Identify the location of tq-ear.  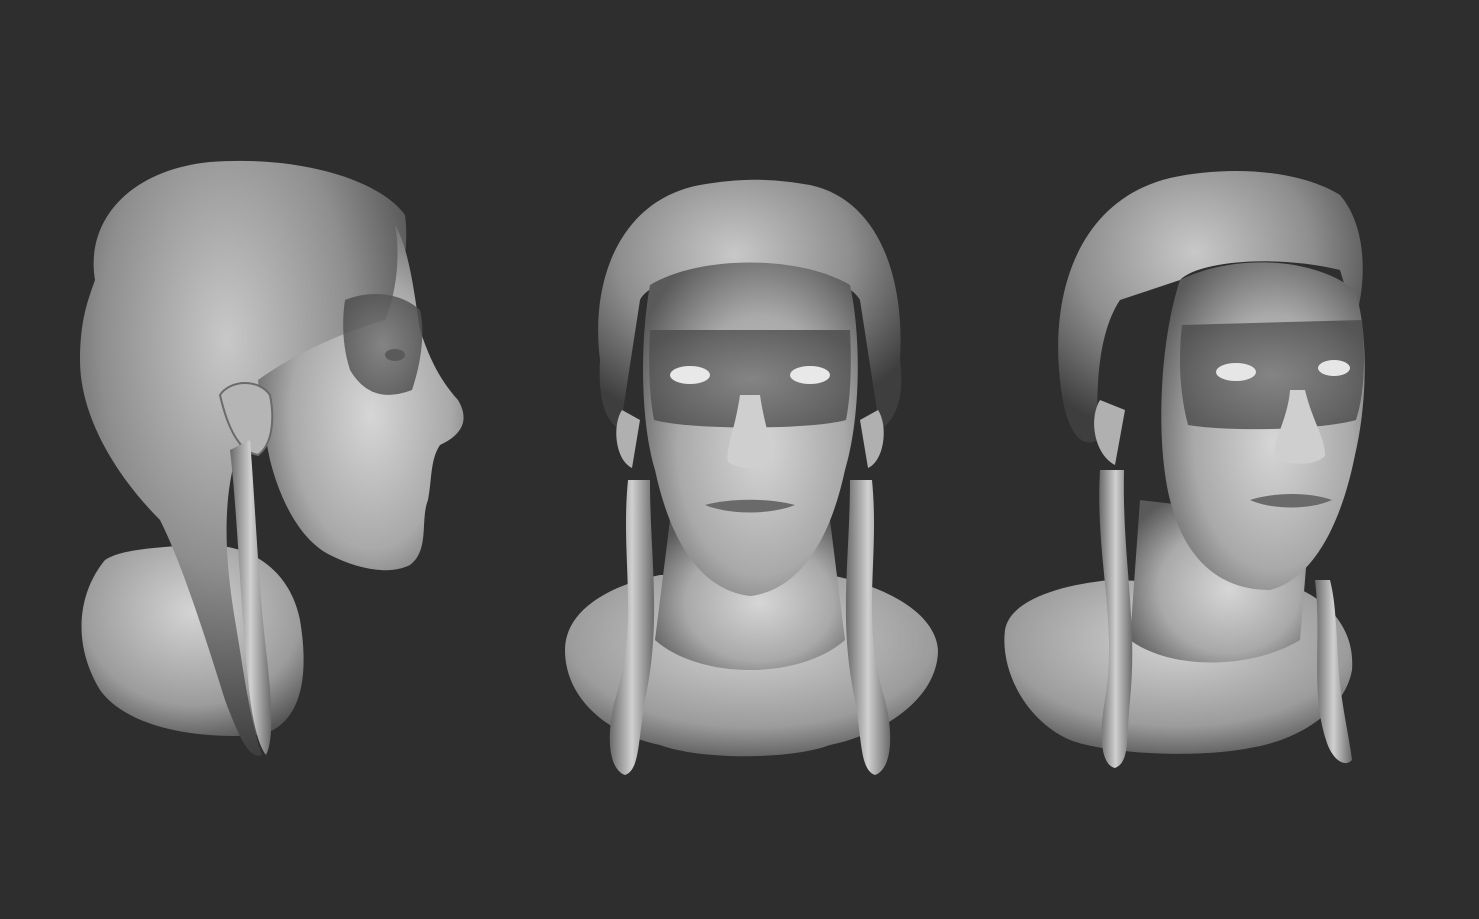
(1109, 432).